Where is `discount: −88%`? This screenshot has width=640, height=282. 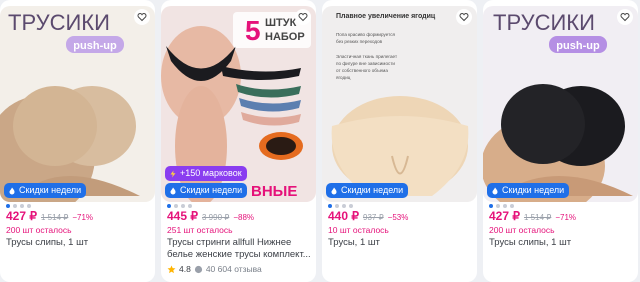 discount: −88% is located at coordinates (244, 217).